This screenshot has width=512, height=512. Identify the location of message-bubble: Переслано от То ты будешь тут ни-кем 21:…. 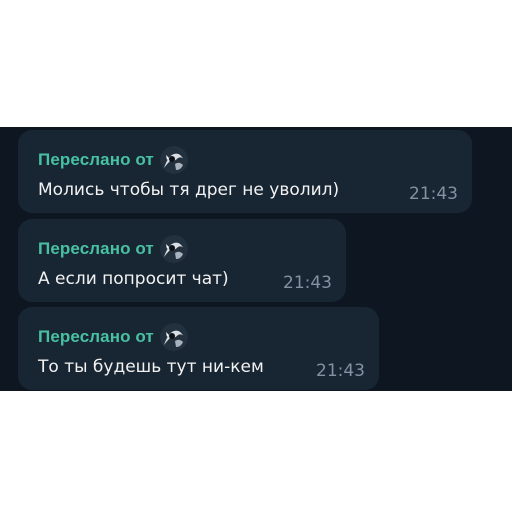
(198, 348).